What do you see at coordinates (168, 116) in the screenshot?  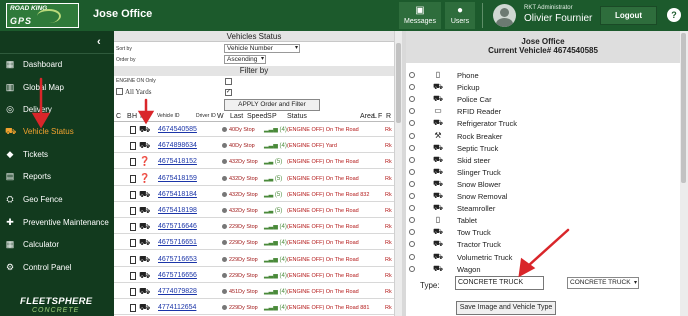 I see `column-header: Vehicle ID` at bounding box center [168, 116].